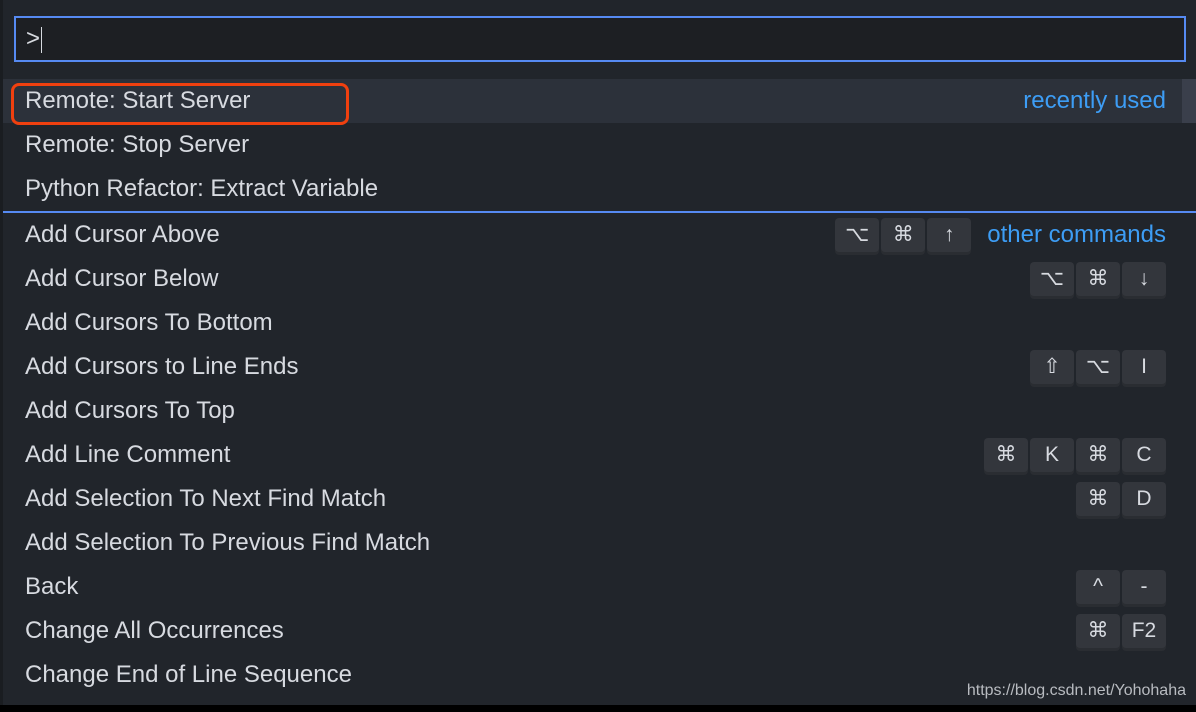 This screenshot has height=712, width=1196. I want to click on keycap: ⇧, so click(1052, 367).